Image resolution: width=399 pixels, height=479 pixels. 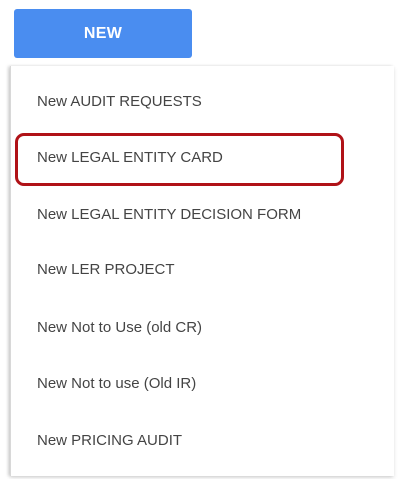 I want to click on menu-item-new-not-to-use-old-ir: New Not to use (Old IR), so click(x=116, y=384).